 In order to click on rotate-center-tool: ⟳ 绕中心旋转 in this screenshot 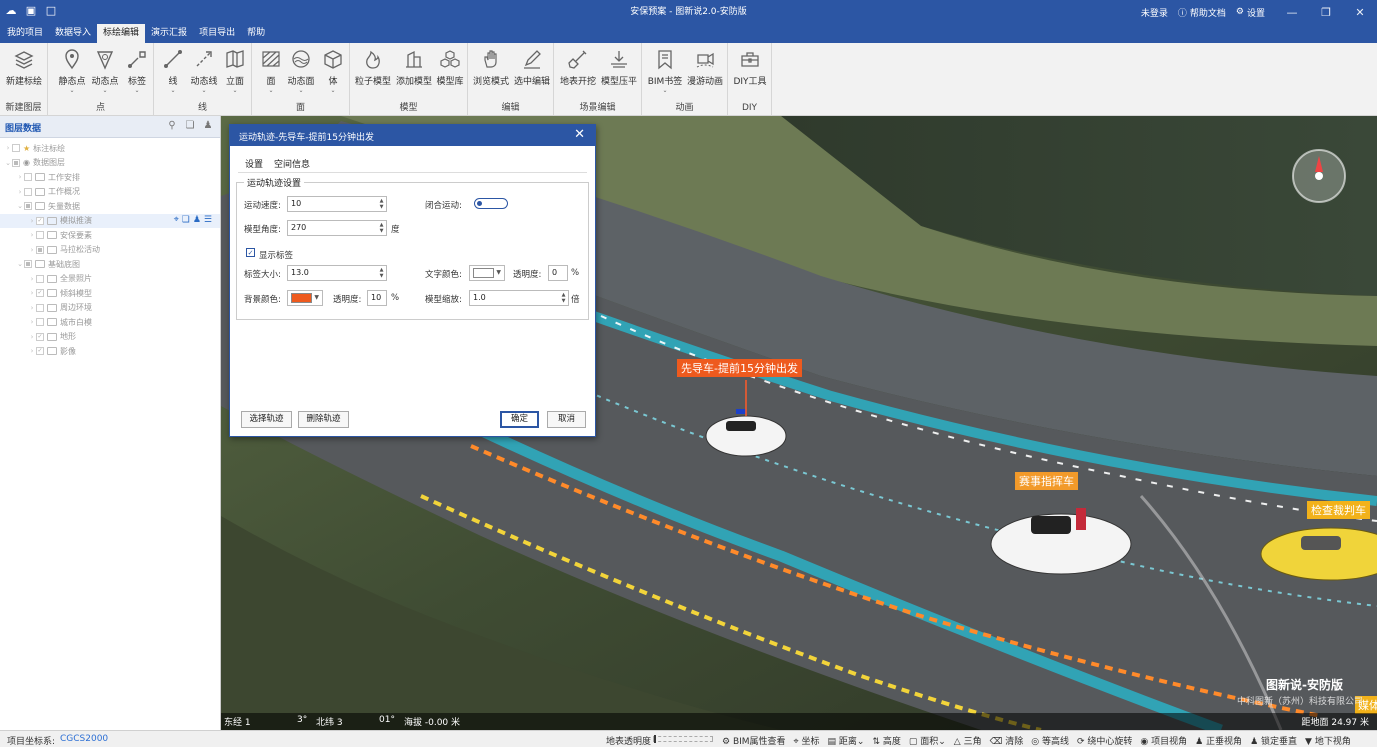, I will do `click(1104, 740)`.